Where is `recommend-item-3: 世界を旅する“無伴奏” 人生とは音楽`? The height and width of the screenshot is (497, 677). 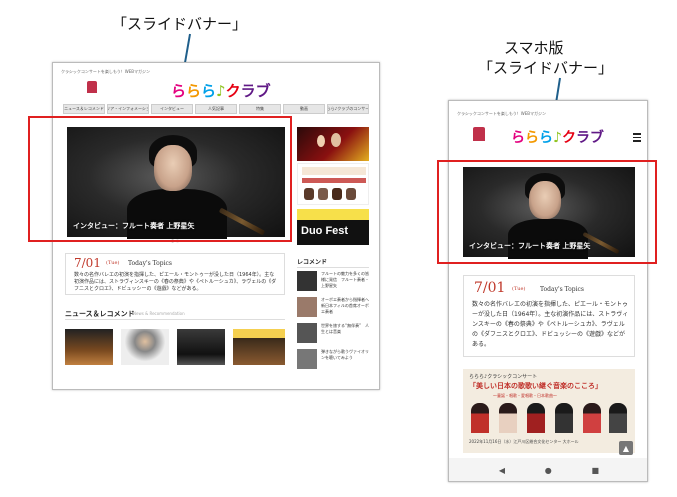
recommend-item-3: 世界を旅する“無伴奏” 人生とは音楽 is located at coordinates (346, 329).